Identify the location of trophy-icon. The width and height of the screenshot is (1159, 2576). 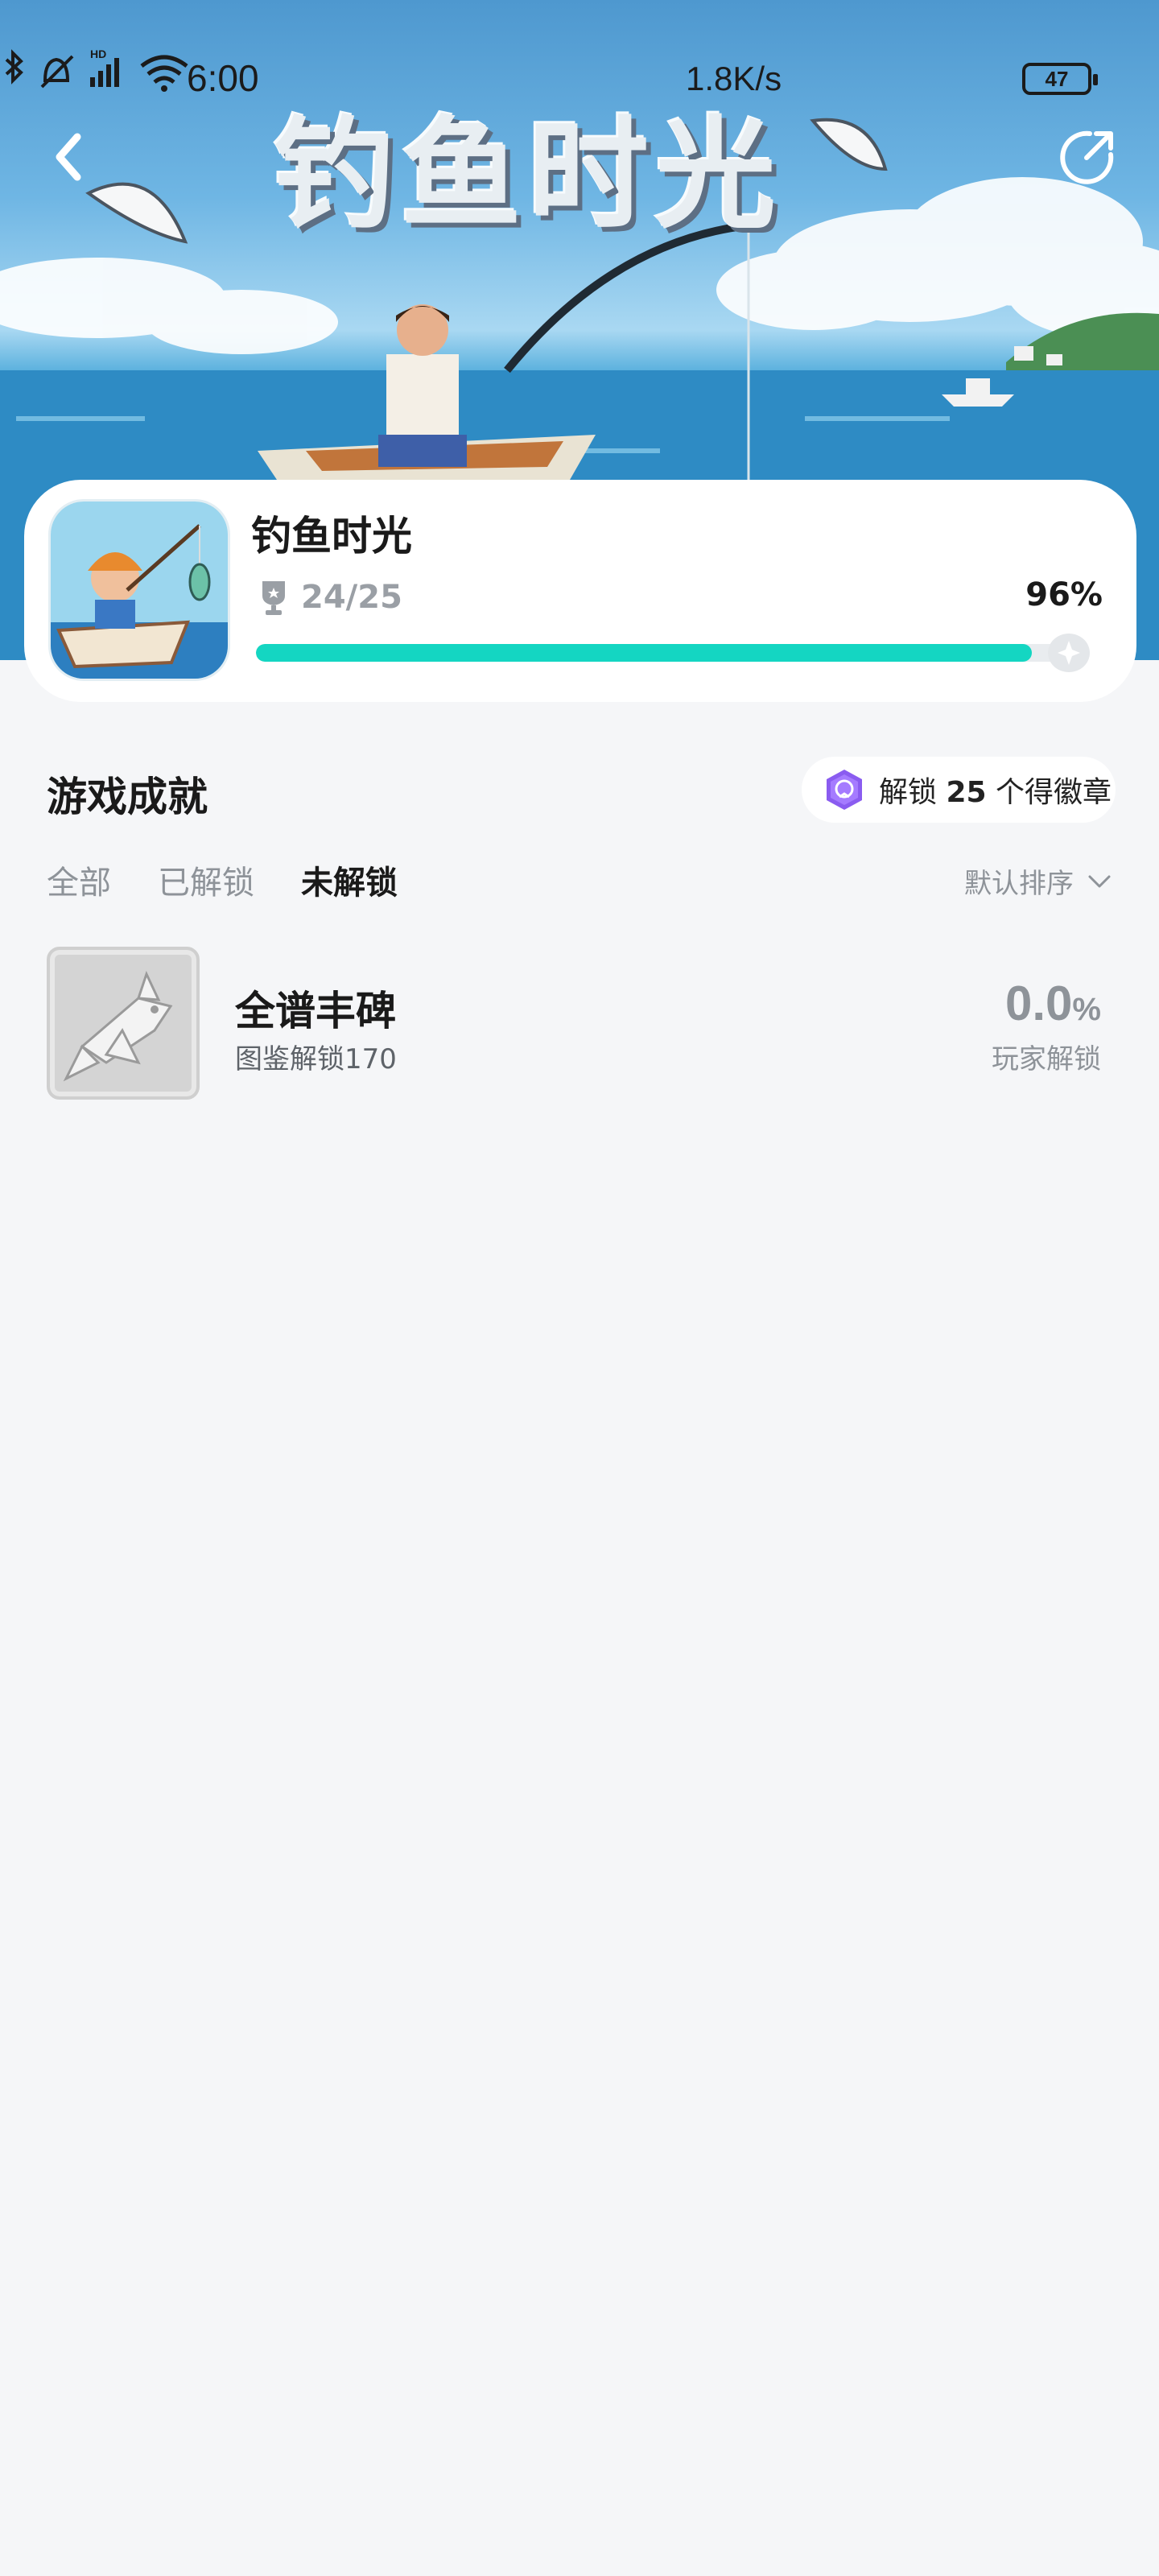
(273, 598).